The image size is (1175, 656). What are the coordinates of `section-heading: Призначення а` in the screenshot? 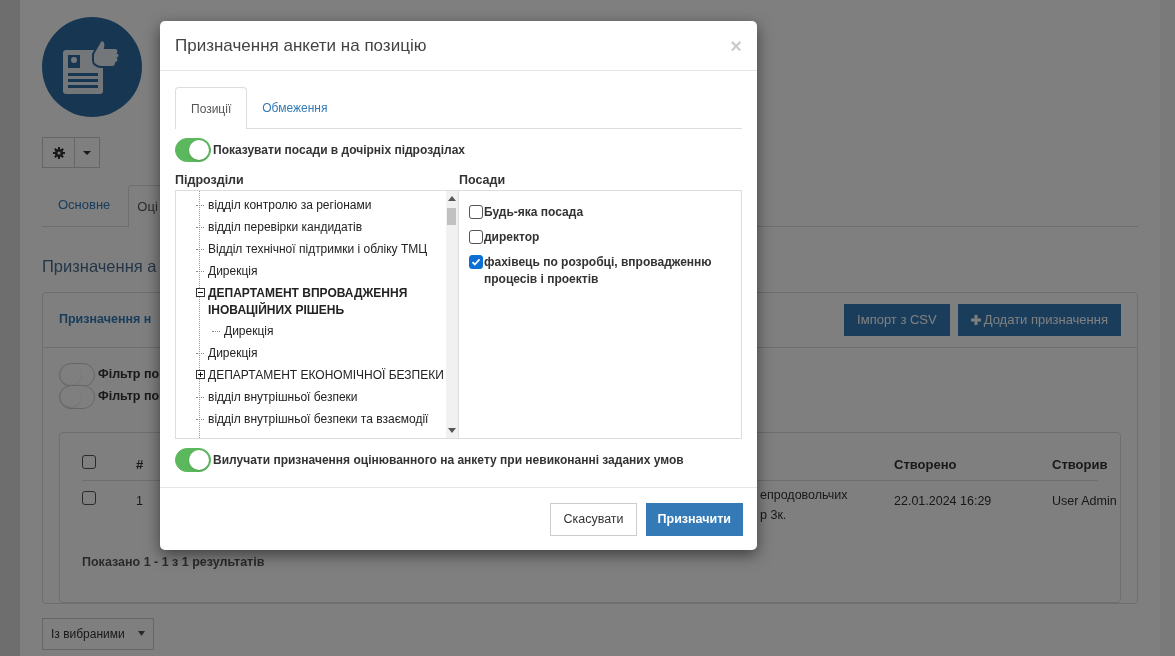 It's located at (99, 266).